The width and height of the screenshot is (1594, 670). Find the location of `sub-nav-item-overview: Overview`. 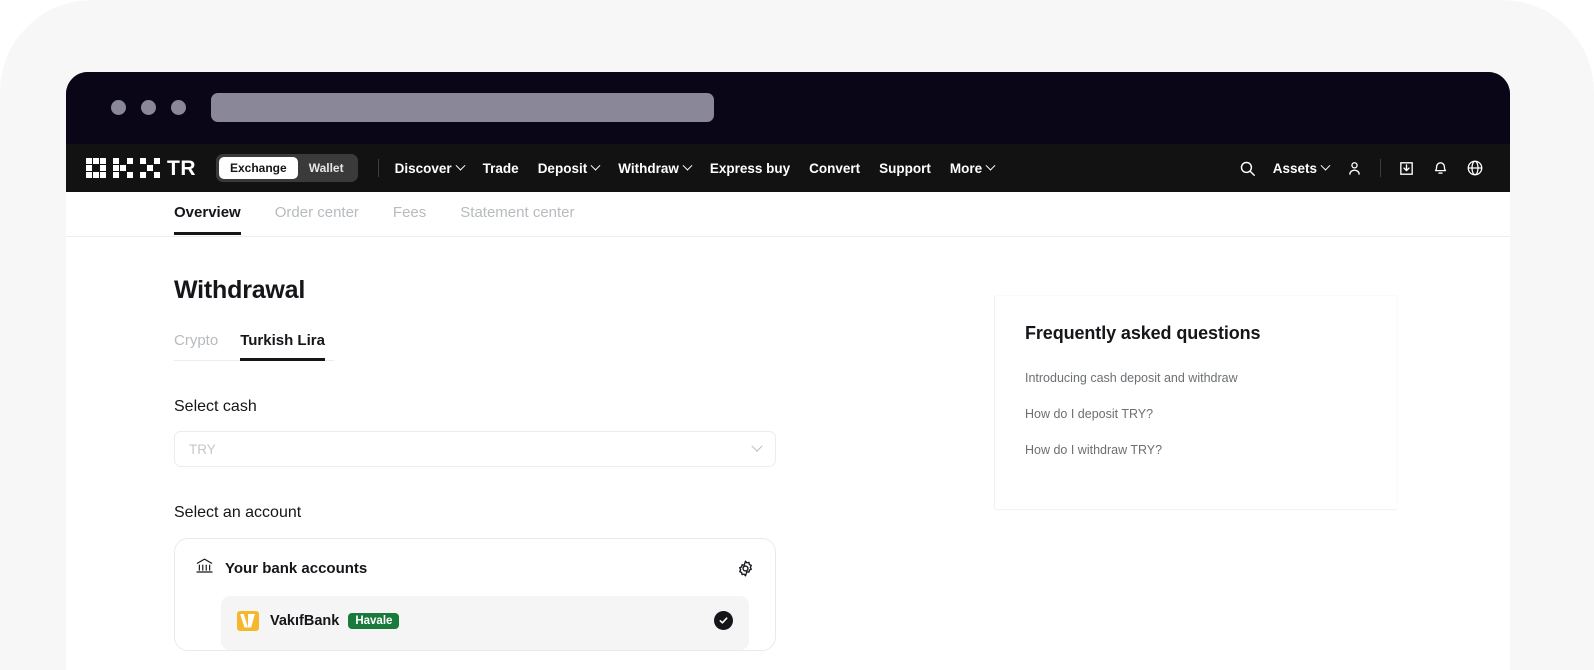

sub-nav-item-overview: Overview is located at coordinates (207, 213).